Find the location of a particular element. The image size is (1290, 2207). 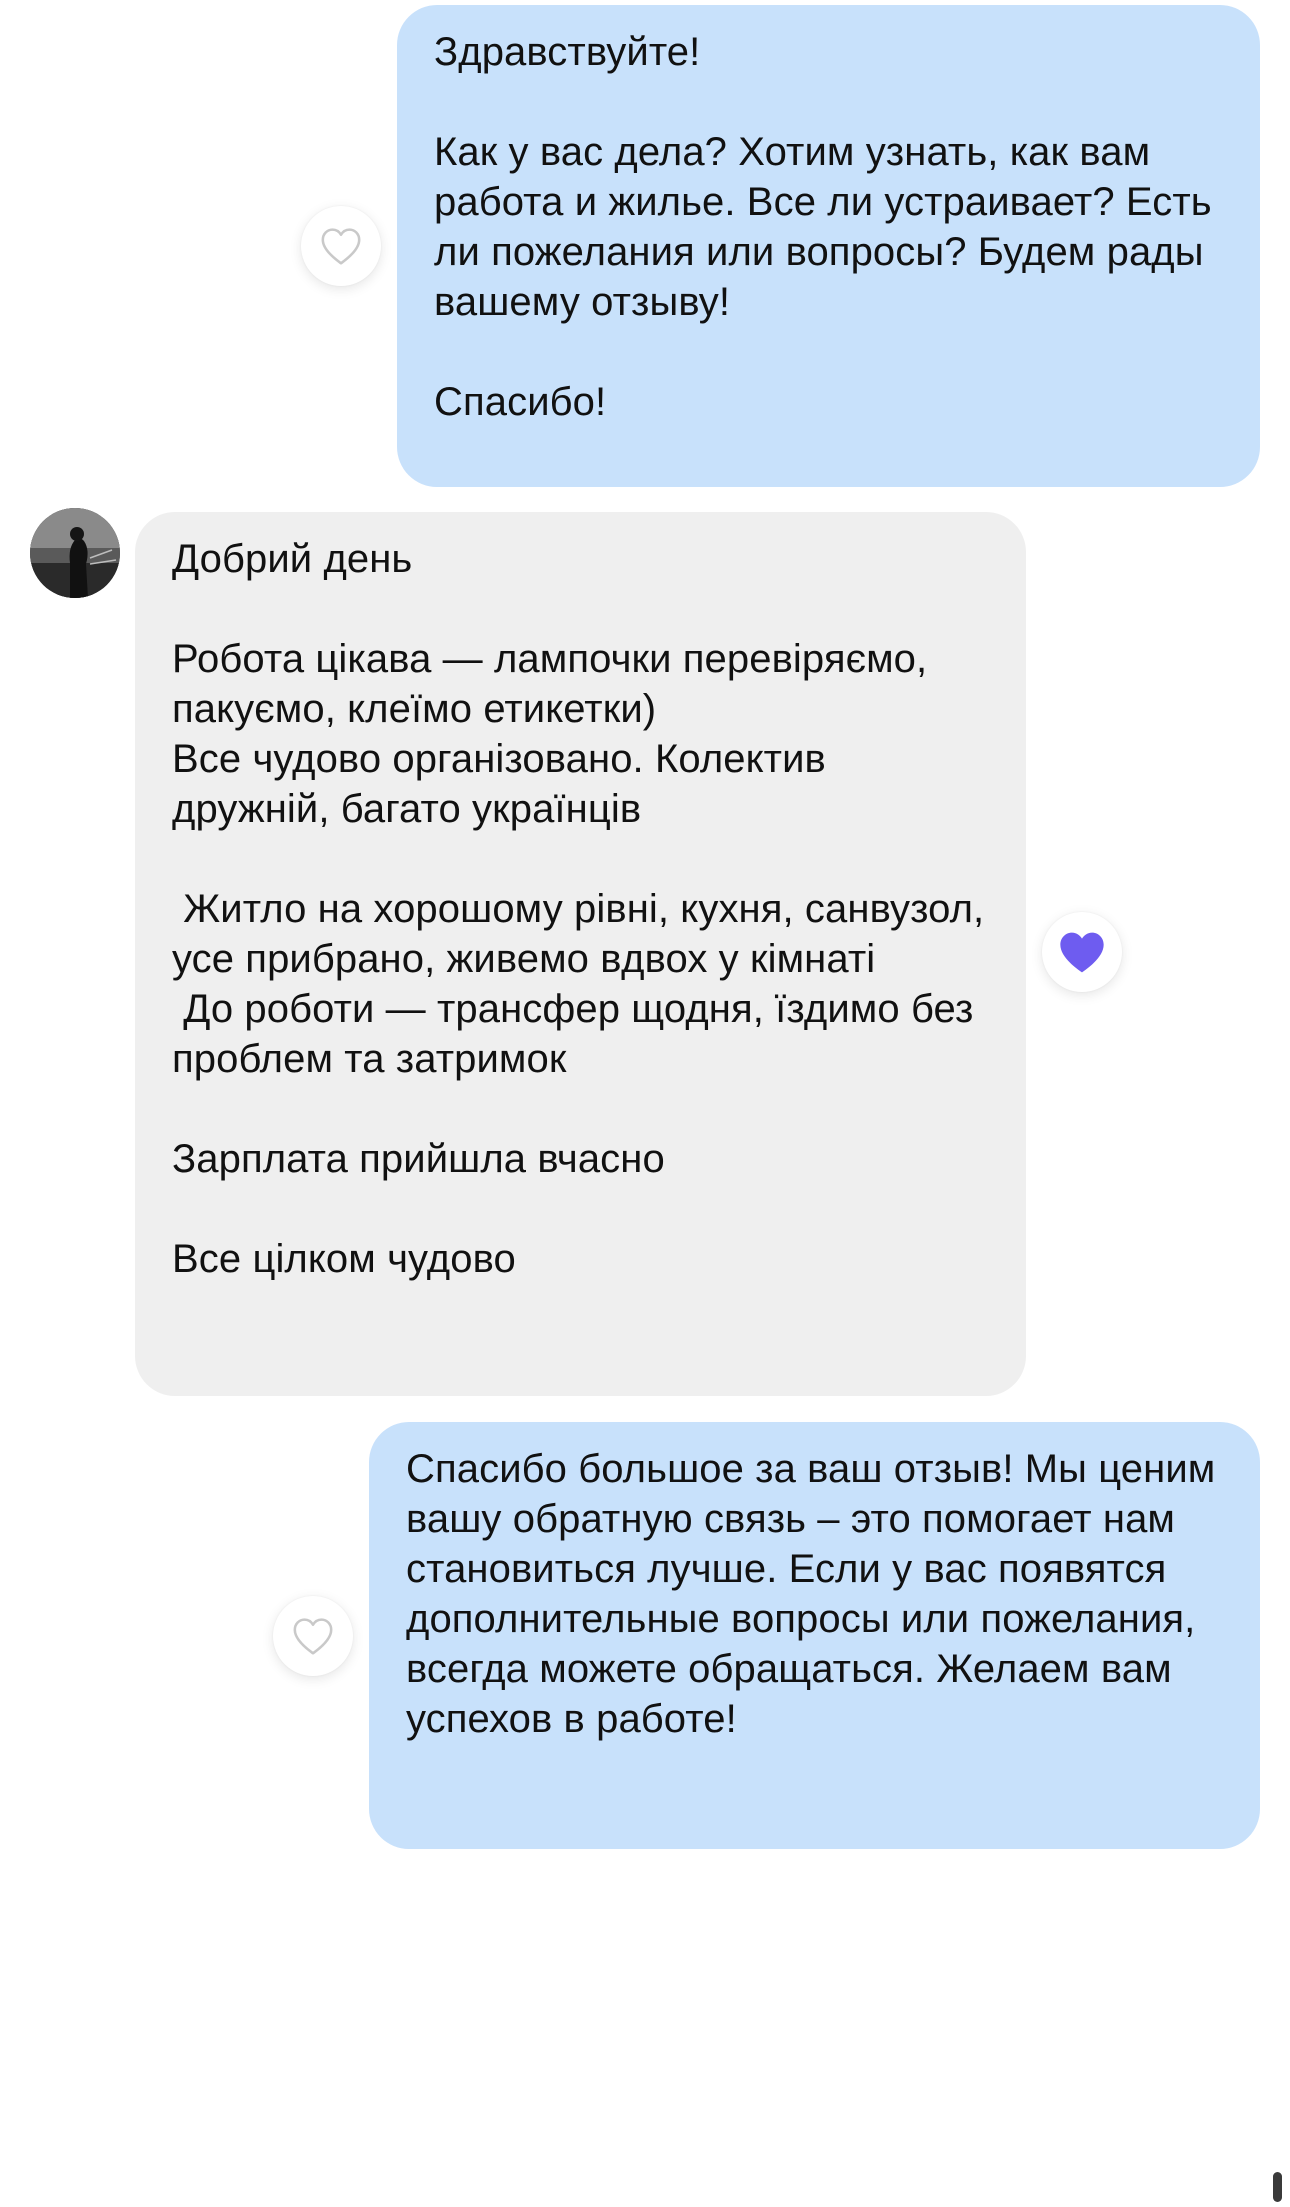

contact-avatar is located at coordinates (75, 553).